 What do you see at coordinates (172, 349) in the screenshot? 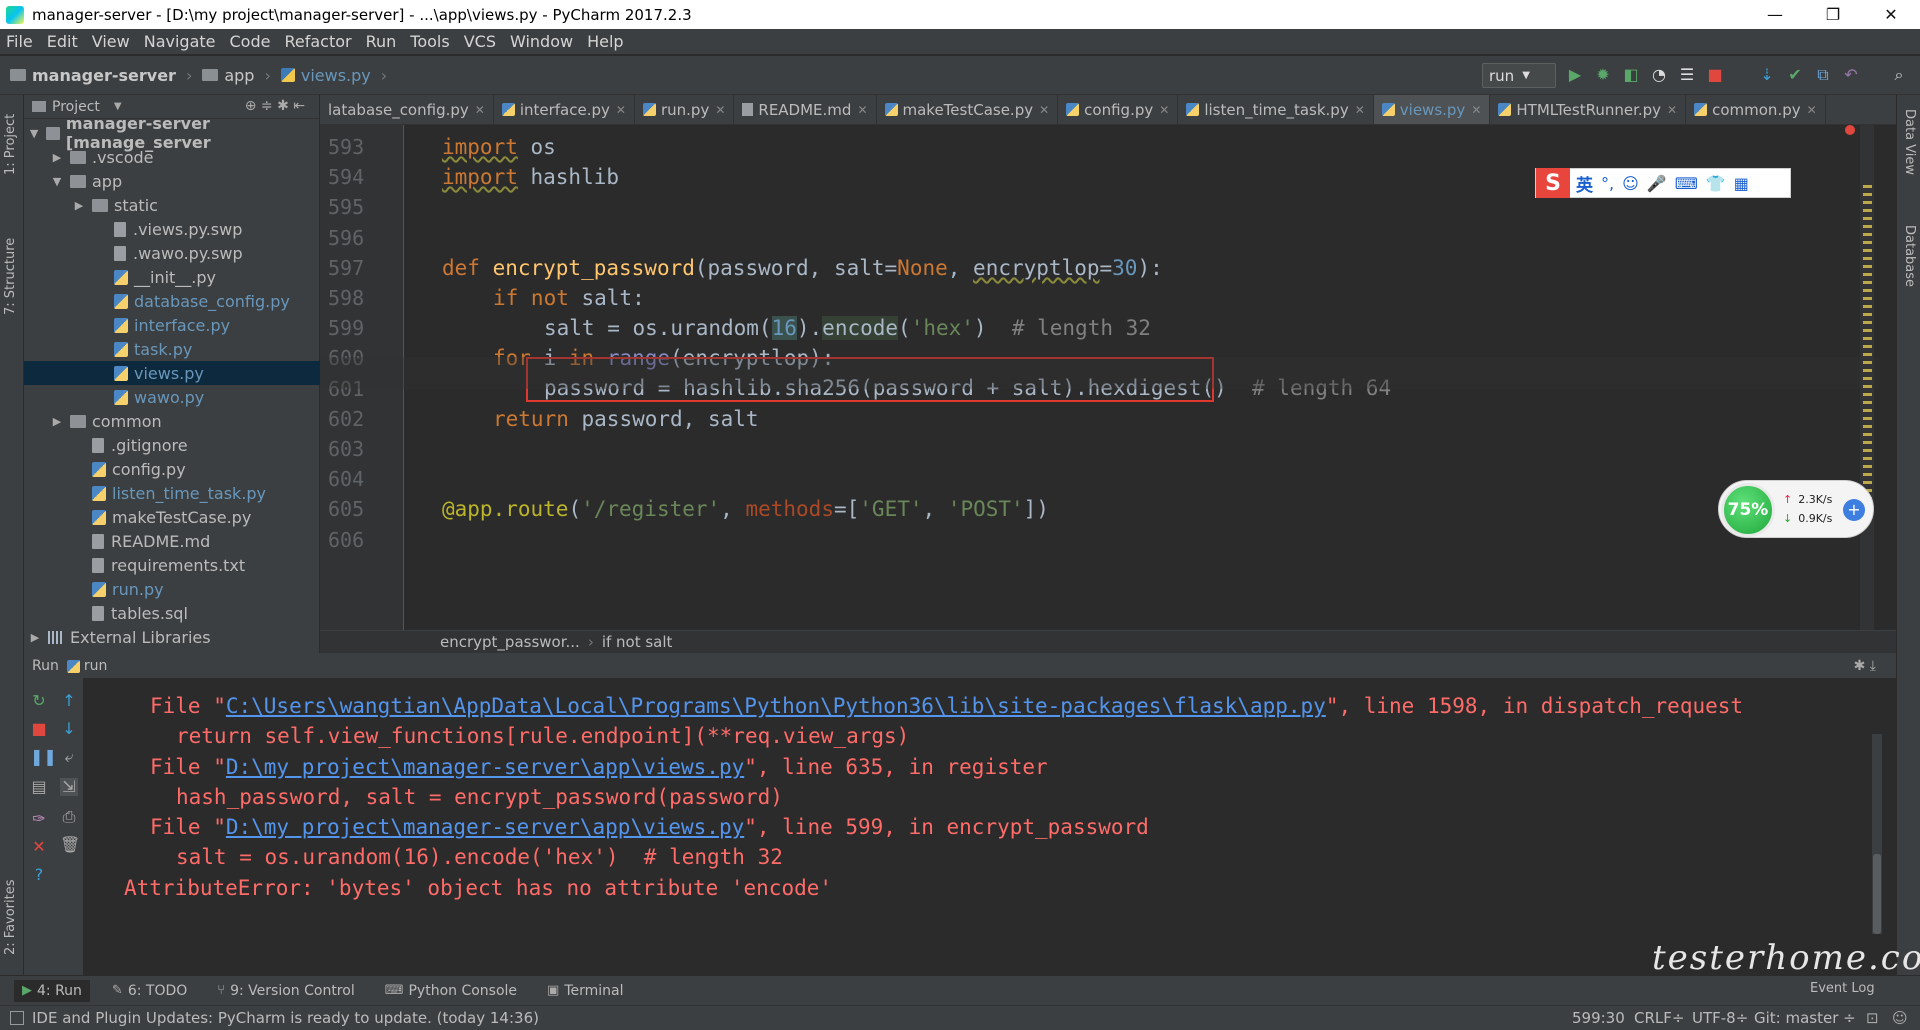
I see `tree-item: task.py` at bounding box center [172, 349].